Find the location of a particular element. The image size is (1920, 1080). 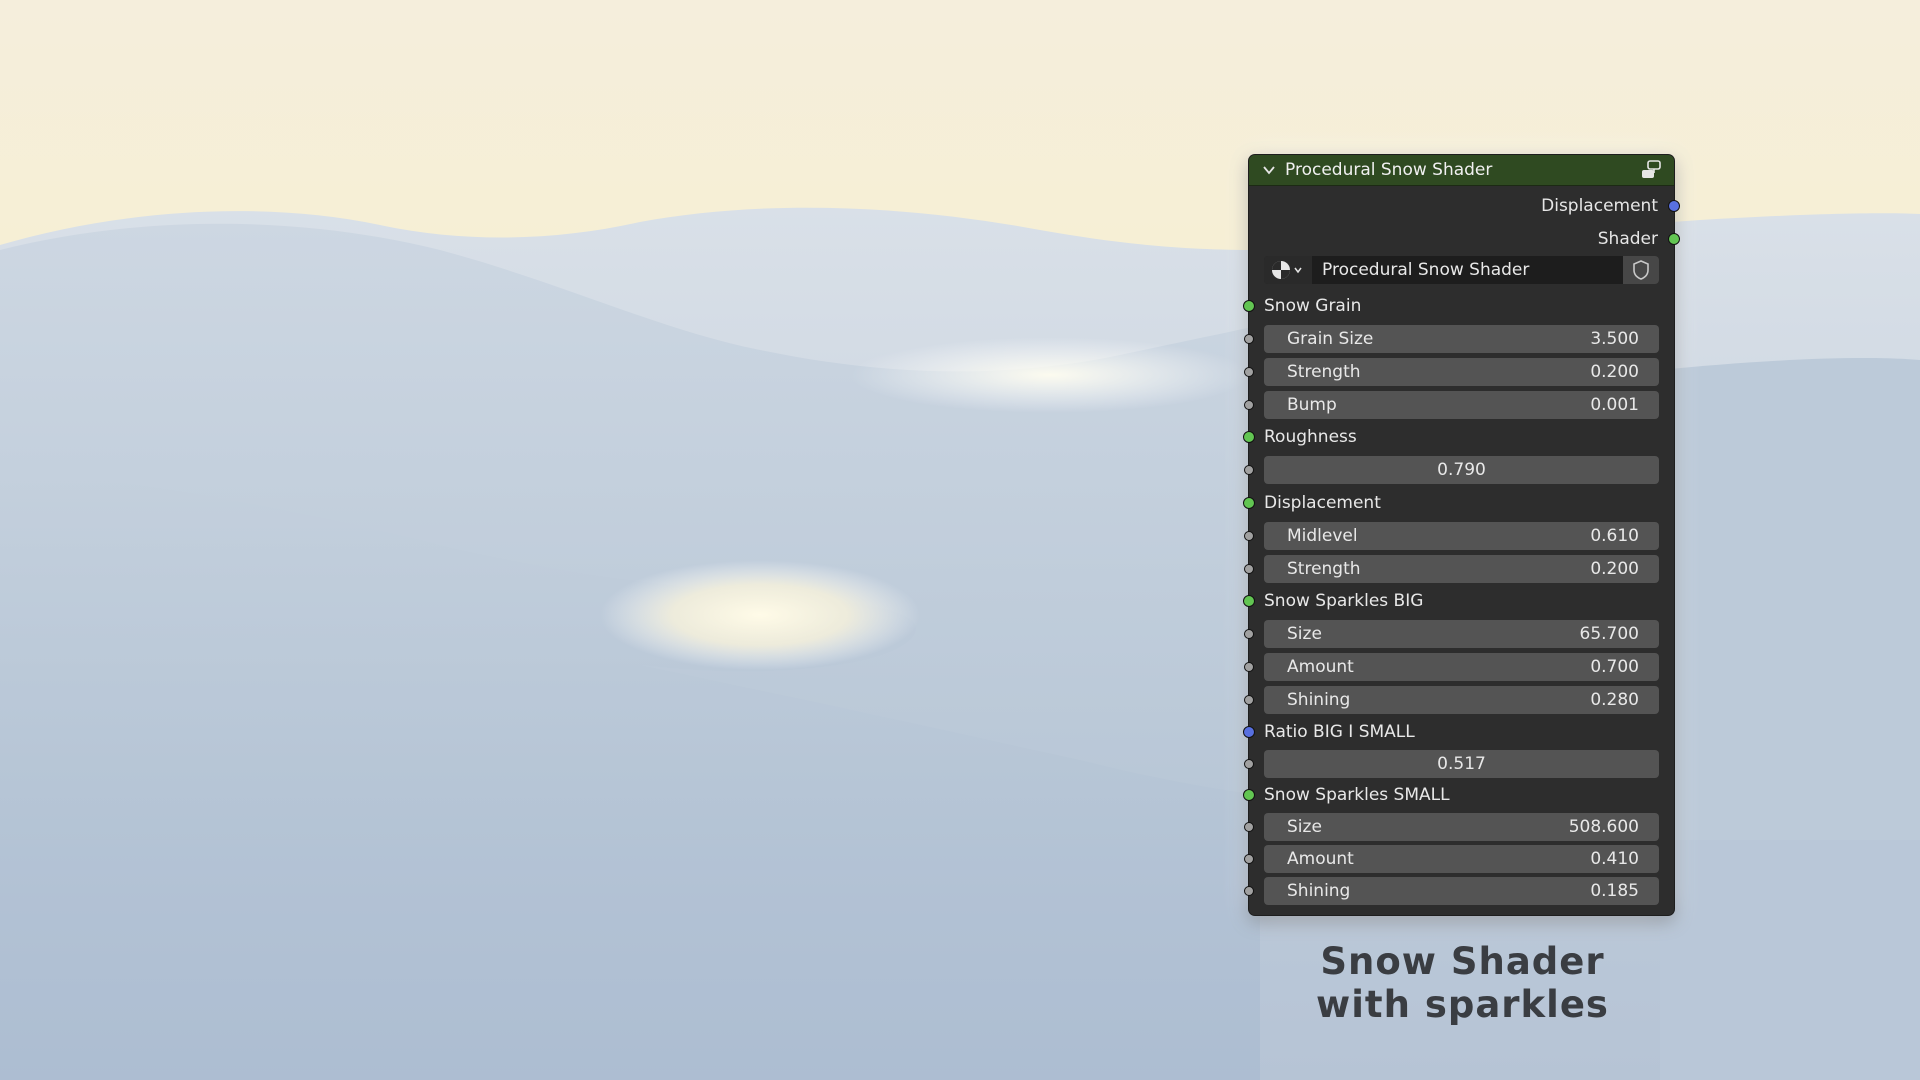

roughness-field: 0.790 is located at coordinates (1461, 470).